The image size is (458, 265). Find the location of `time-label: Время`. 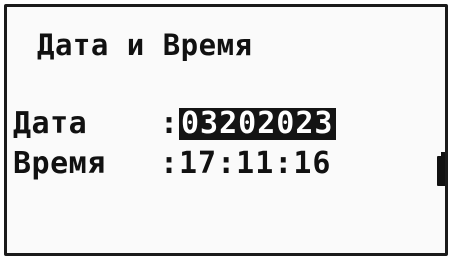

time-label: Время is located at coordinates (59, 163).